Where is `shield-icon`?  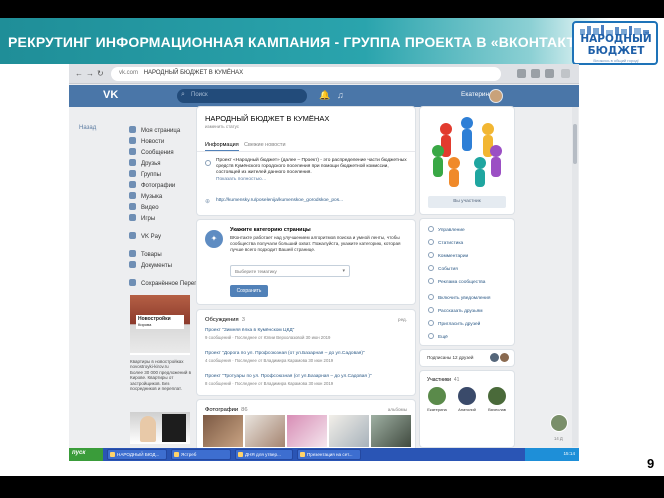
shield-icon is located at coordinates (549, 73).